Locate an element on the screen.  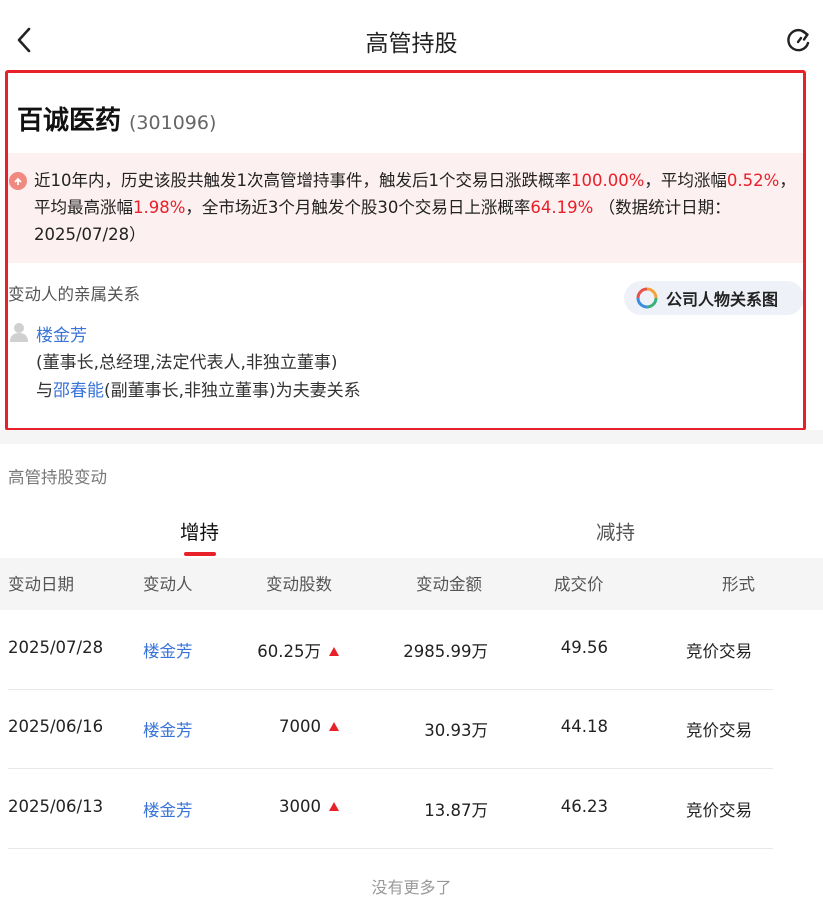
header-form: 形式 is located at coordinates (738, 584).